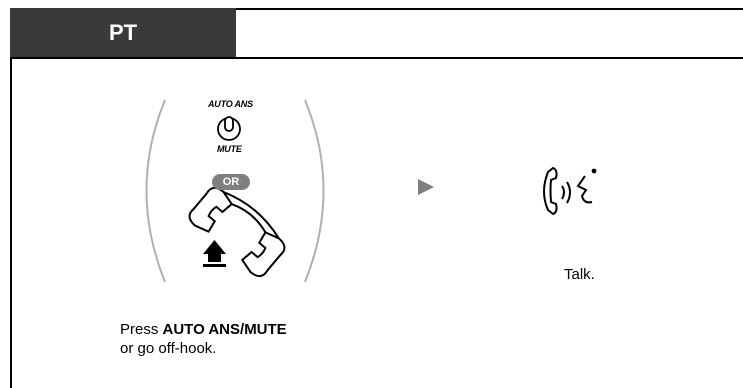  I want to click on step2-caption: Talk., so click(579, 274).